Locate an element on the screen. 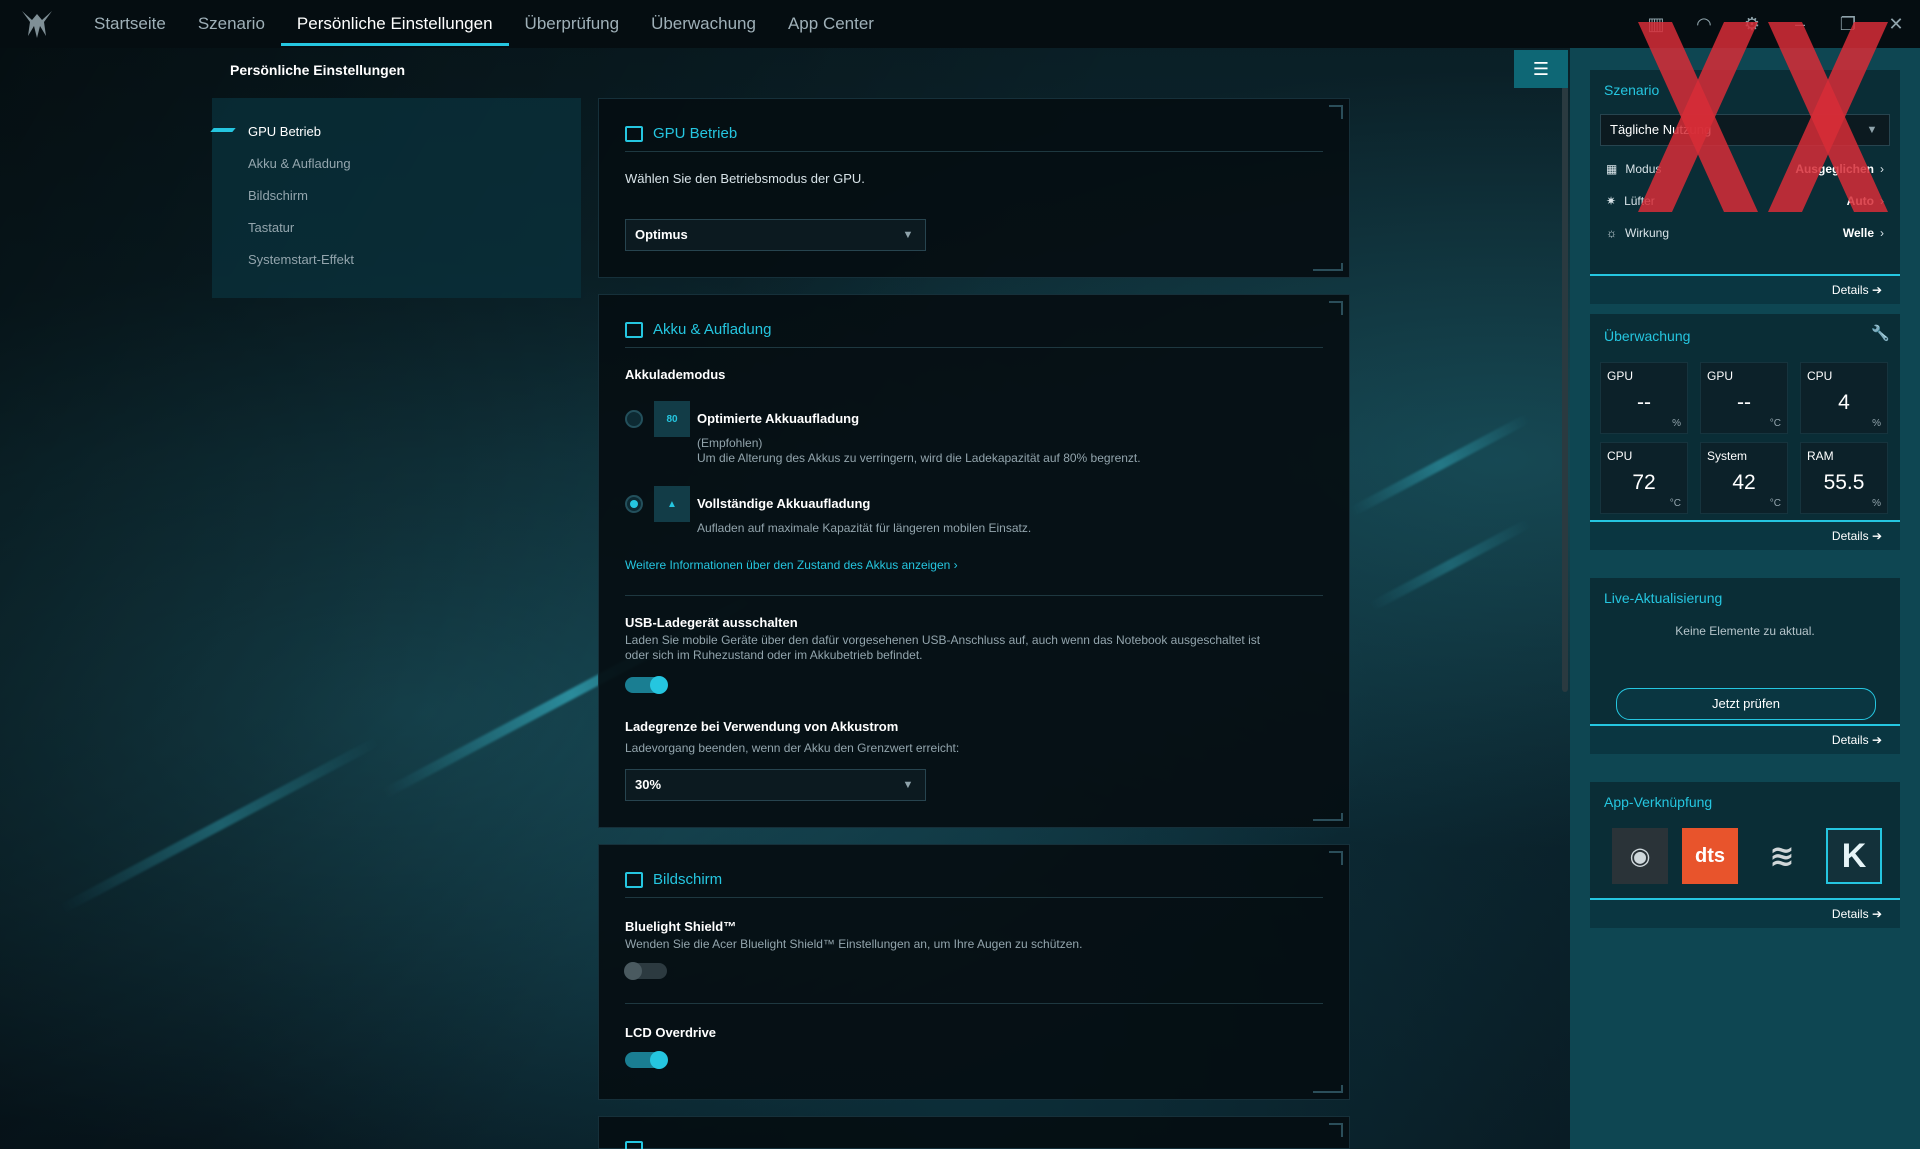  monitor-tile-gpu-load: GPU -- % is located at coordinates (1644, 398).